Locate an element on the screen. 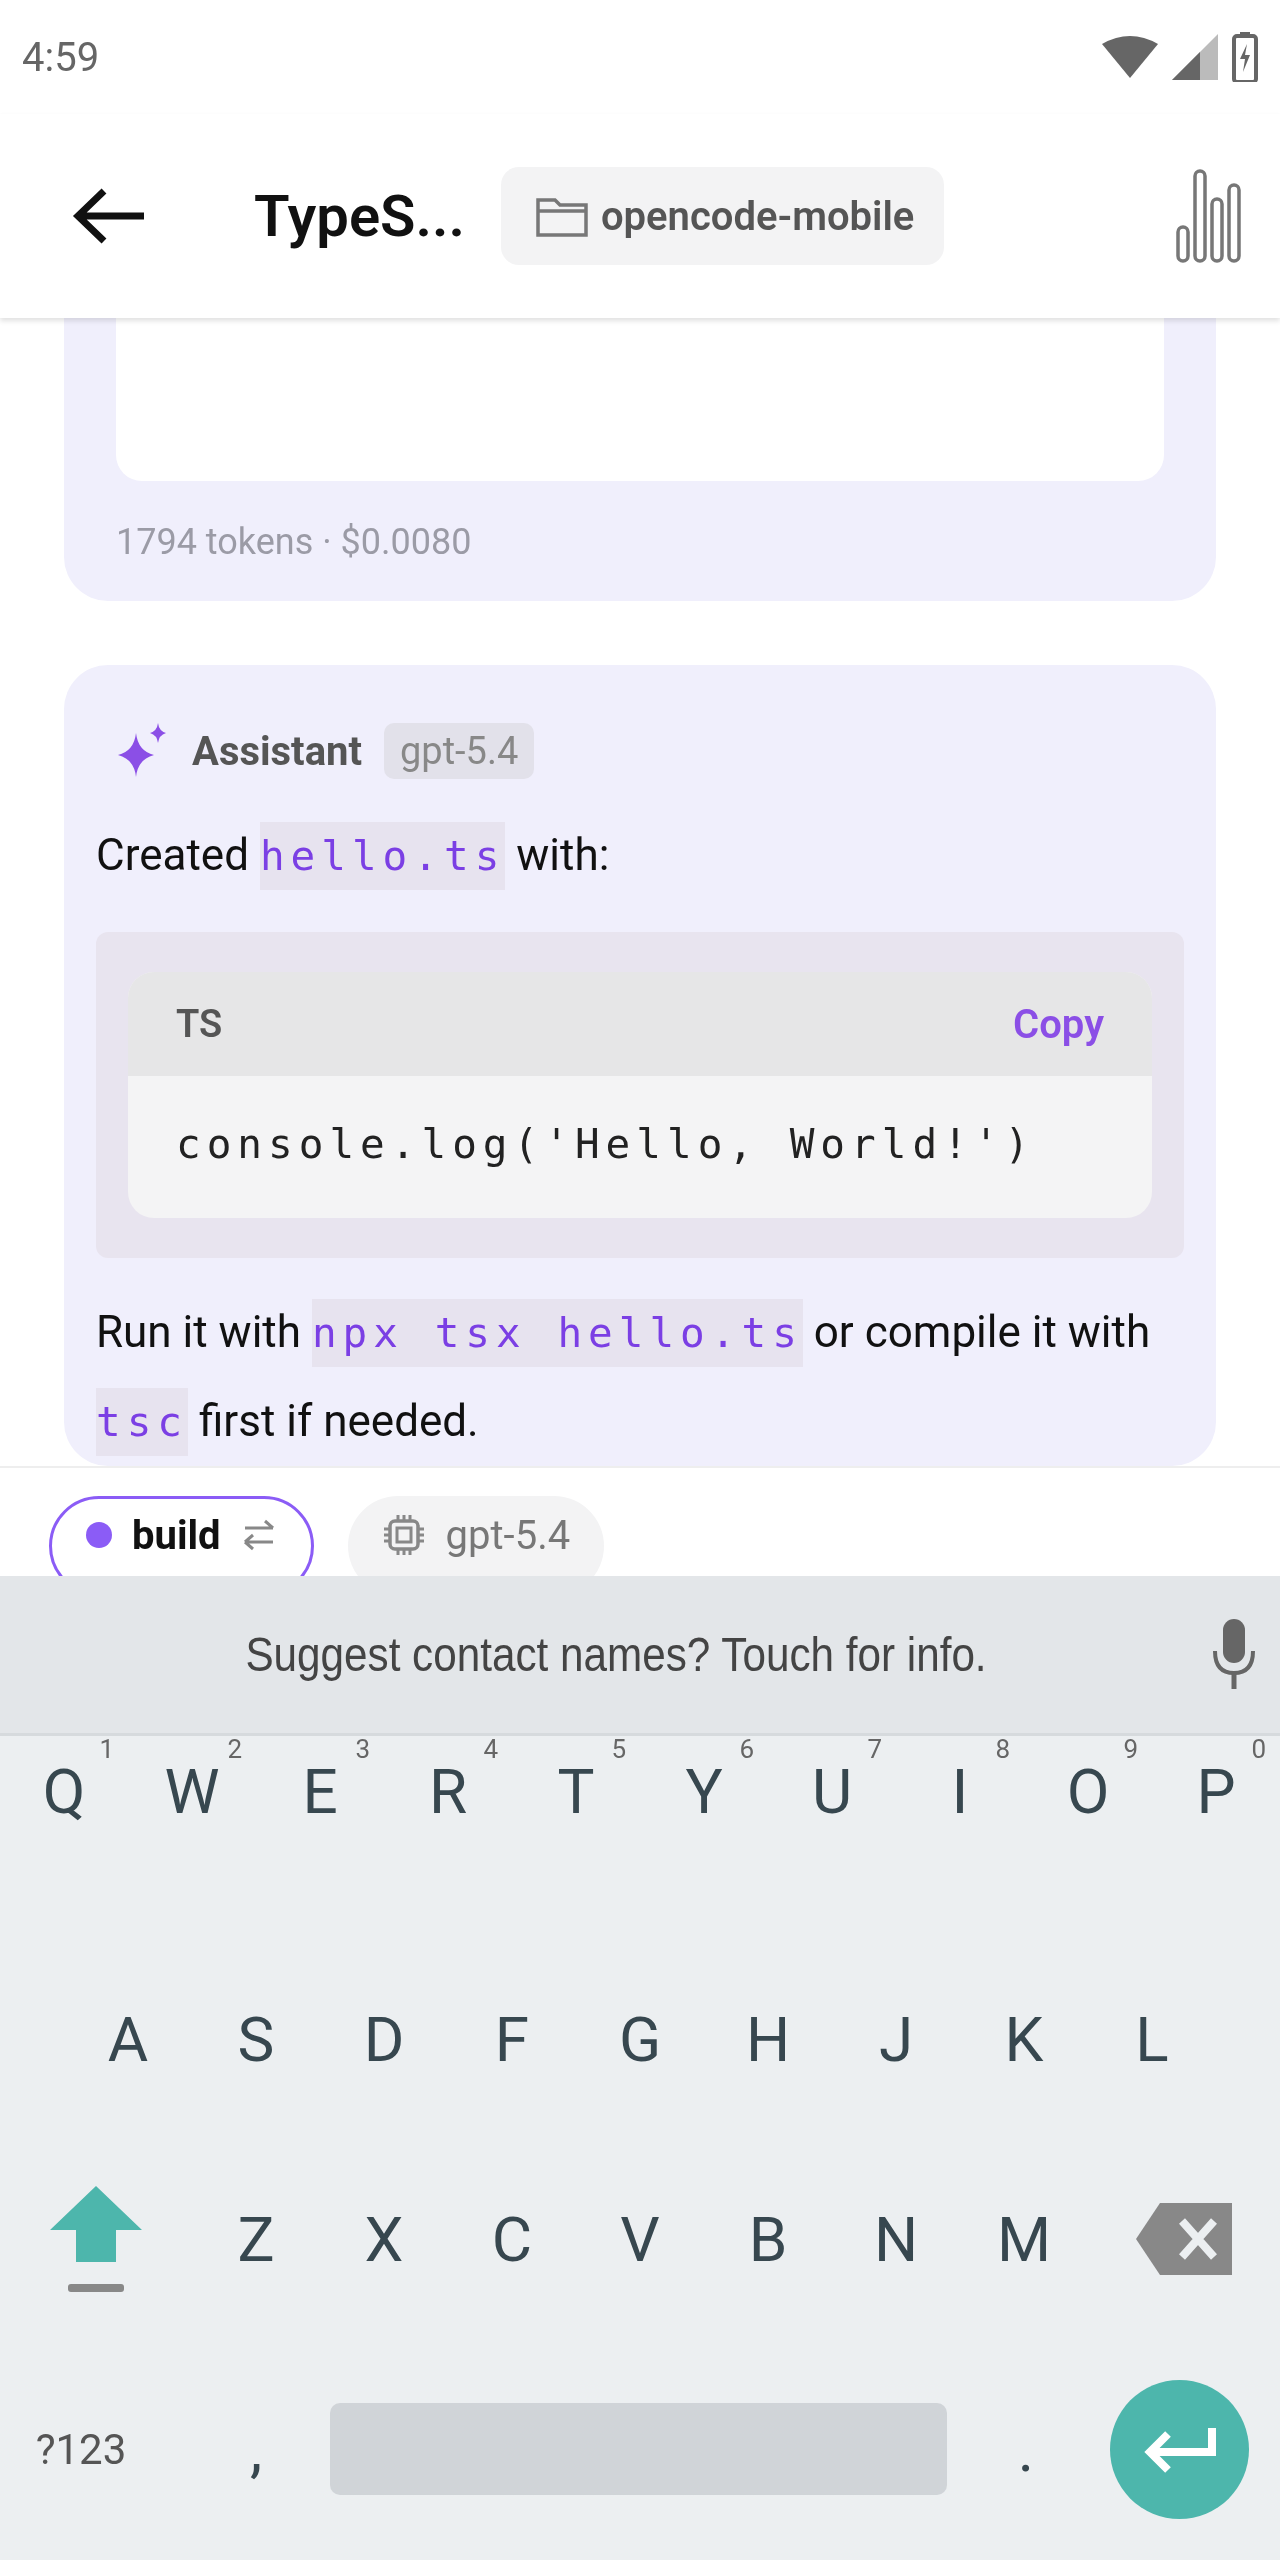 The height and width of the screenshot is (2560, 1280). key: V is located at coordinates (640, 2239).